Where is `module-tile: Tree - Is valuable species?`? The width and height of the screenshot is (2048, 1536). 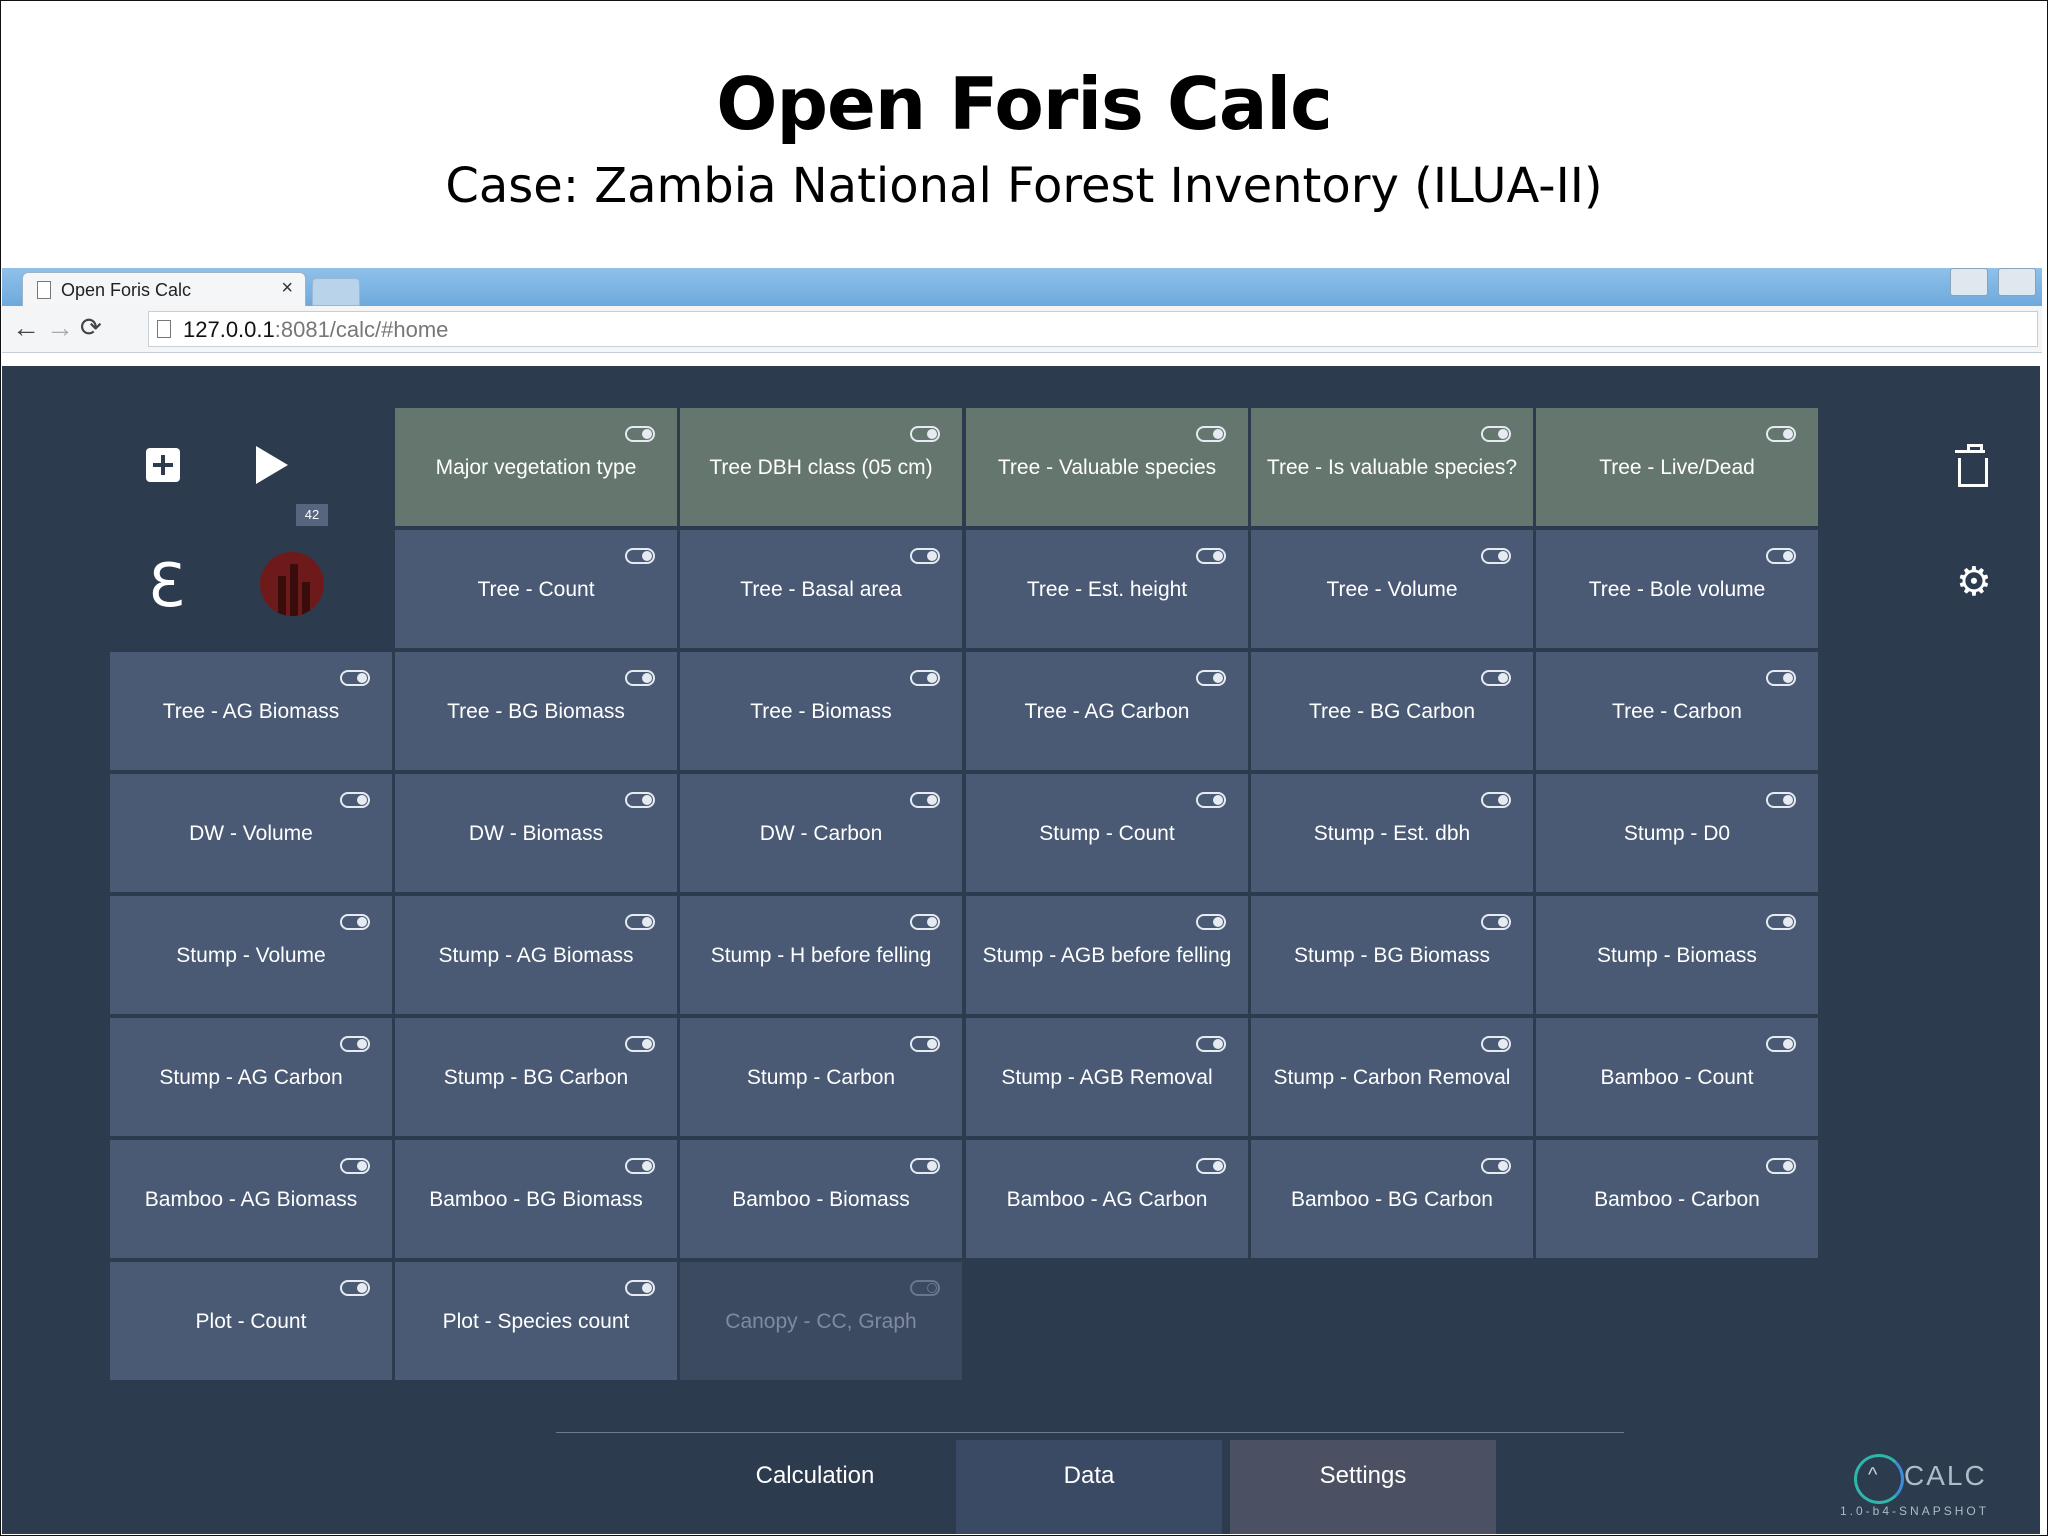
module-tile: Tree - Is valuable species? is located at coordinates (1392, 467).